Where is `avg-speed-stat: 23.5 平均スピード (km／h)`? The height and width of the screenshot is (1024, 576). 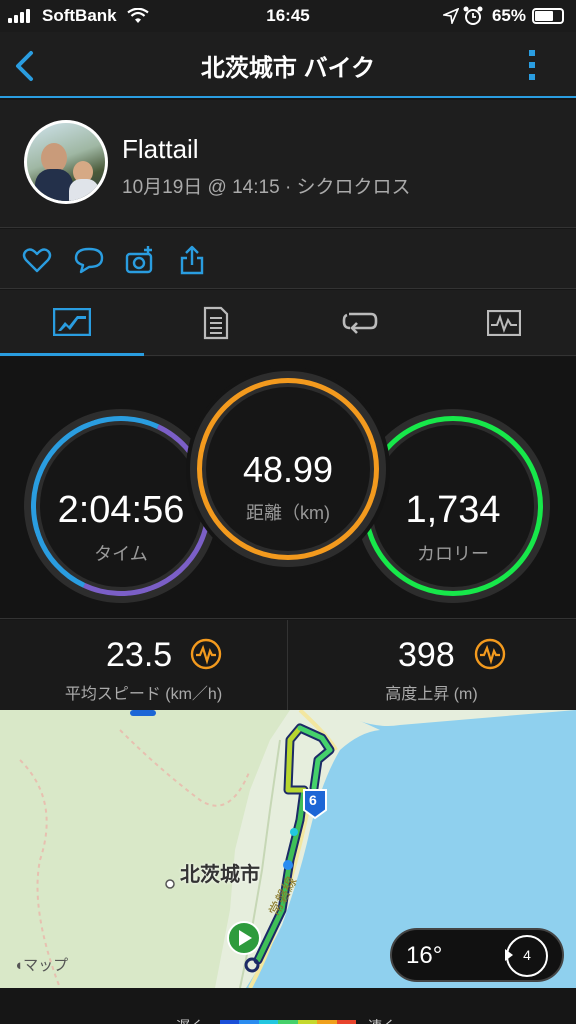
avg-speed-stat: 23.5 平均スピード (km／h) is located at coordinates (143, 665).